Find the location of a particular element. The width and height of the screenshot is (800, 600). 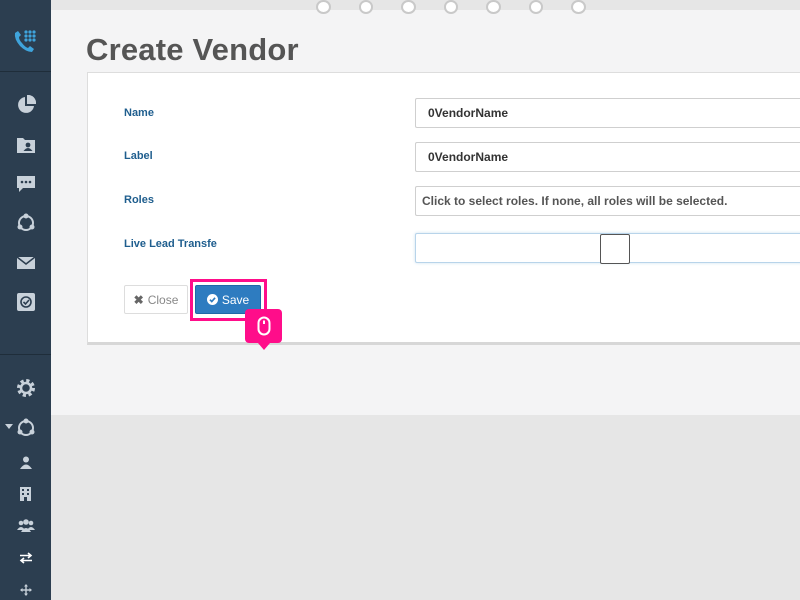

sidebar-item-network is located at coordinates (25, 223).